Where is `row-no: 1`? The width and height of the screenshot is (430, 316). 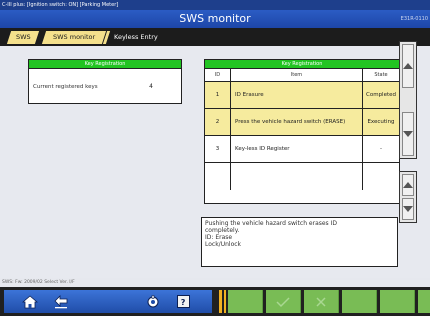
row-no: 1 is located at coordinates (218, 95).